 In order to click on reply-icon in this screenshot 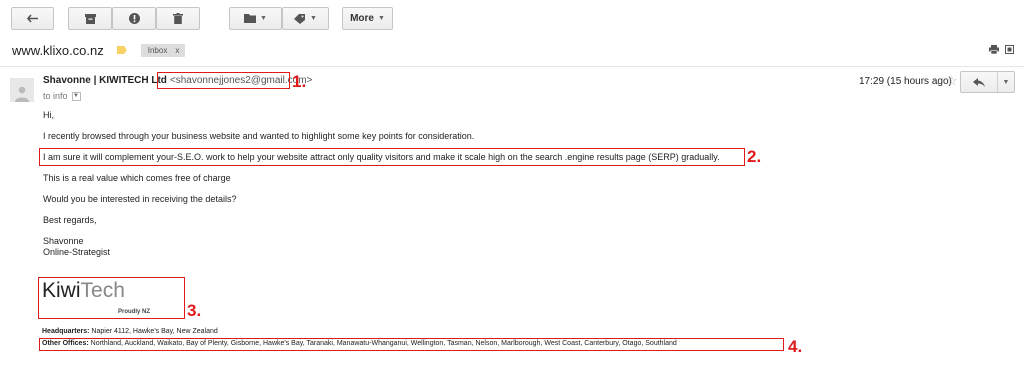, I will do `click(979, 82)`.